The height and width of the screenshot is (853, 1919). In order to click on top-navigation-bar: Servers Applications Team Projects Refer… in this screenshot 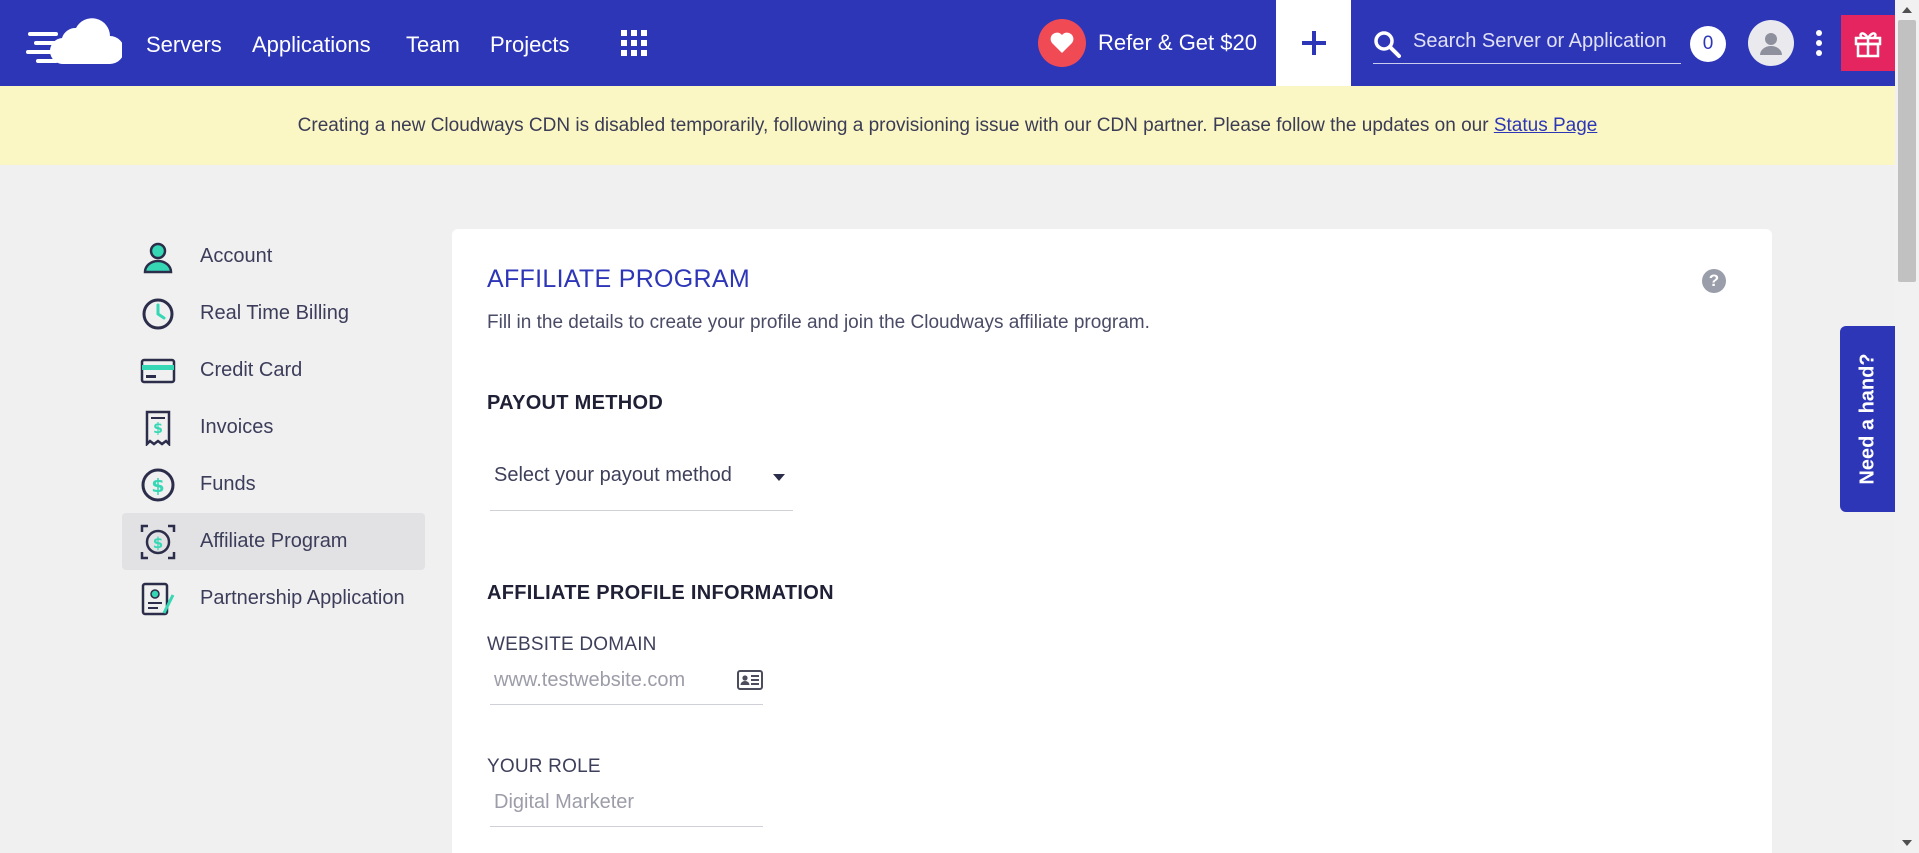, I will do `click(947, 43)`.